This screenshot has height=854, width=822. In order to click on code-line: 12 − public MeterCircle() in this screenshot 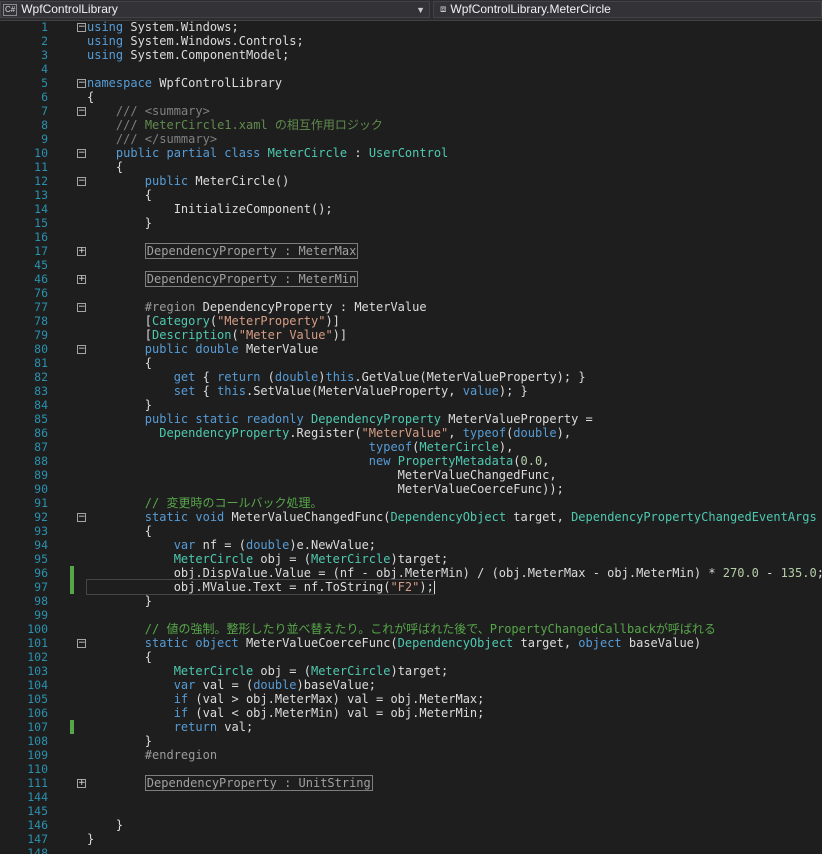, I will do `click(411, 181)`.